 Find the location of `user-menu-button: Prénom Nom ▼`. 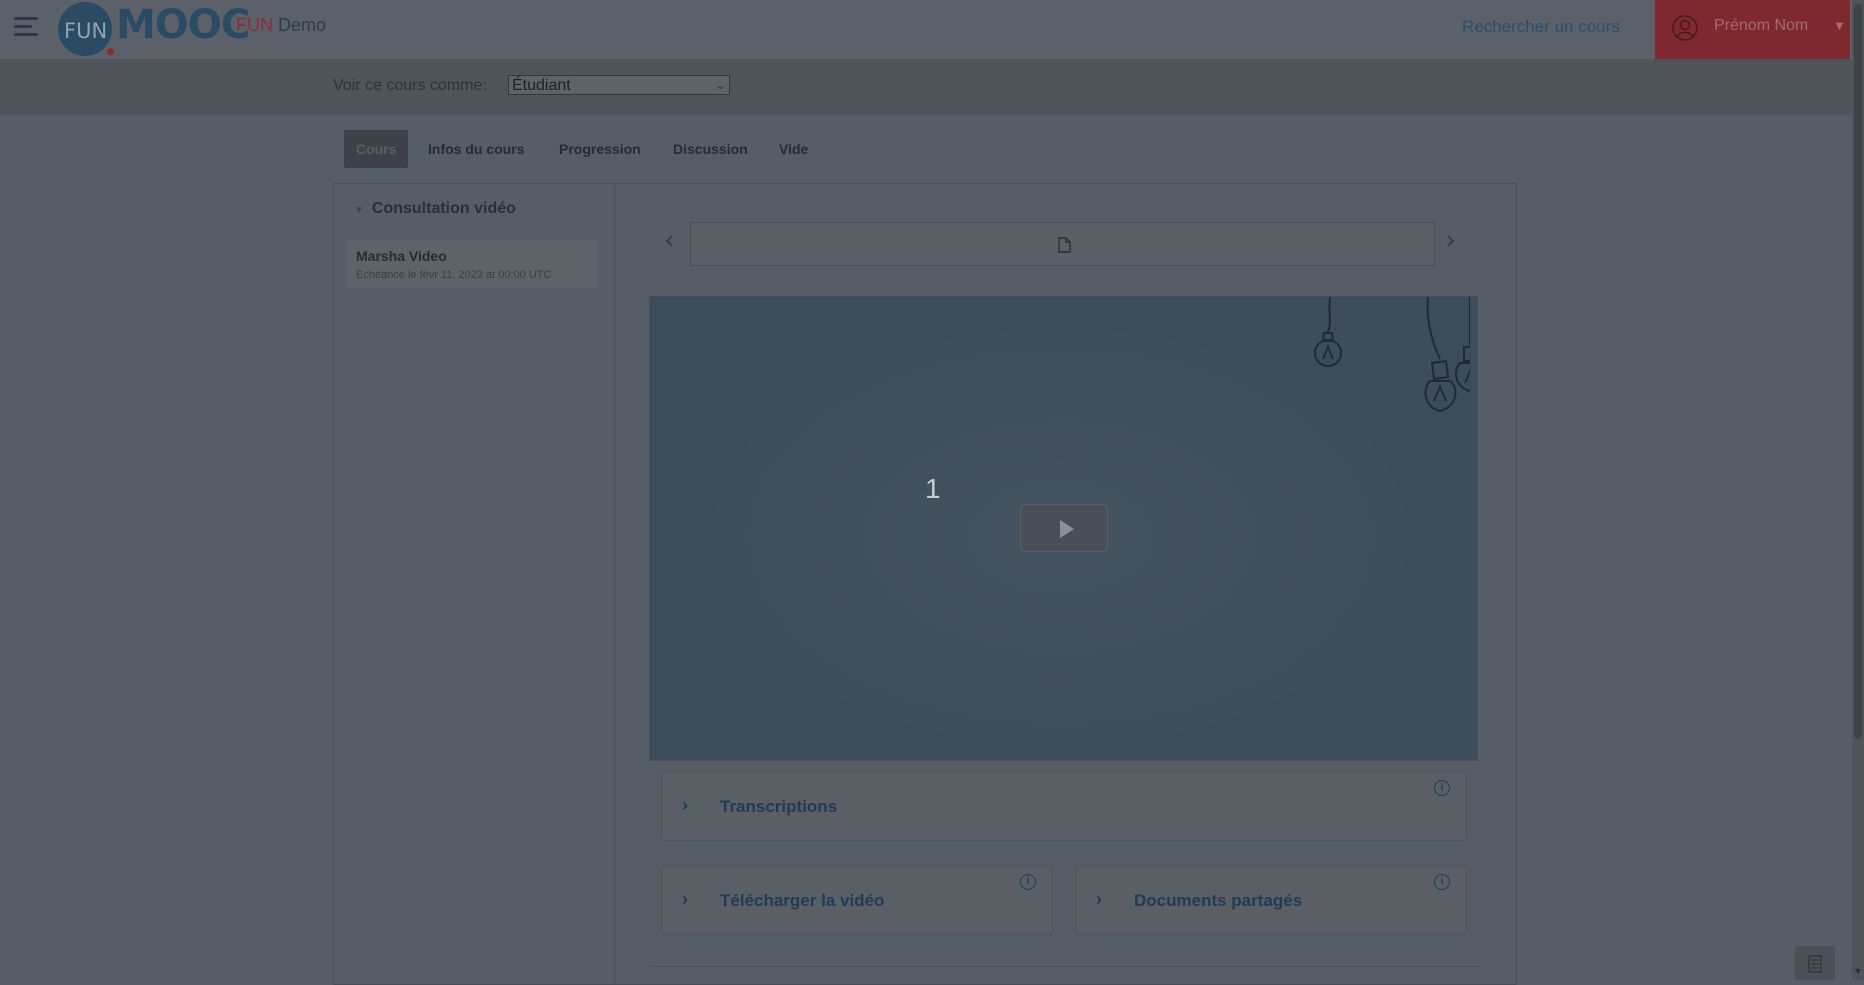

user-menu-button: Prénom Nom ▼ is located at coordinates (1752, 29).